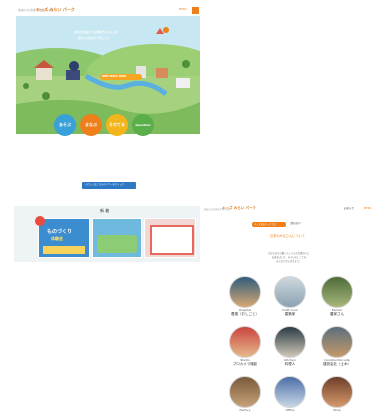 This screenshot has height=416, width=378. What do you see at coordinates (245, 314) in the screenshot?
I see `person-name: 看護（おしごと）` at bounding box center [245, 314].